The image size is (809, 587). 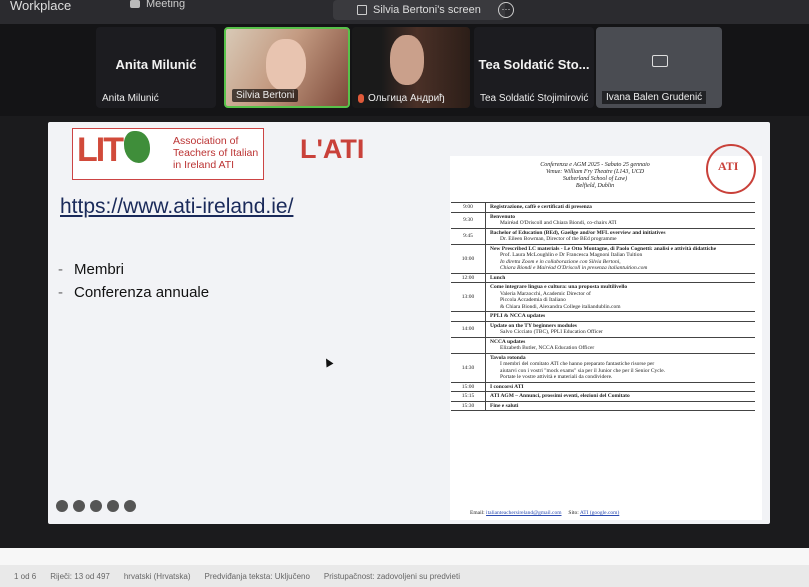 What do you see at coordinates (62, 506) in the screenshot?
I see `previous-slide-icon` at bounding box center [62, 506].